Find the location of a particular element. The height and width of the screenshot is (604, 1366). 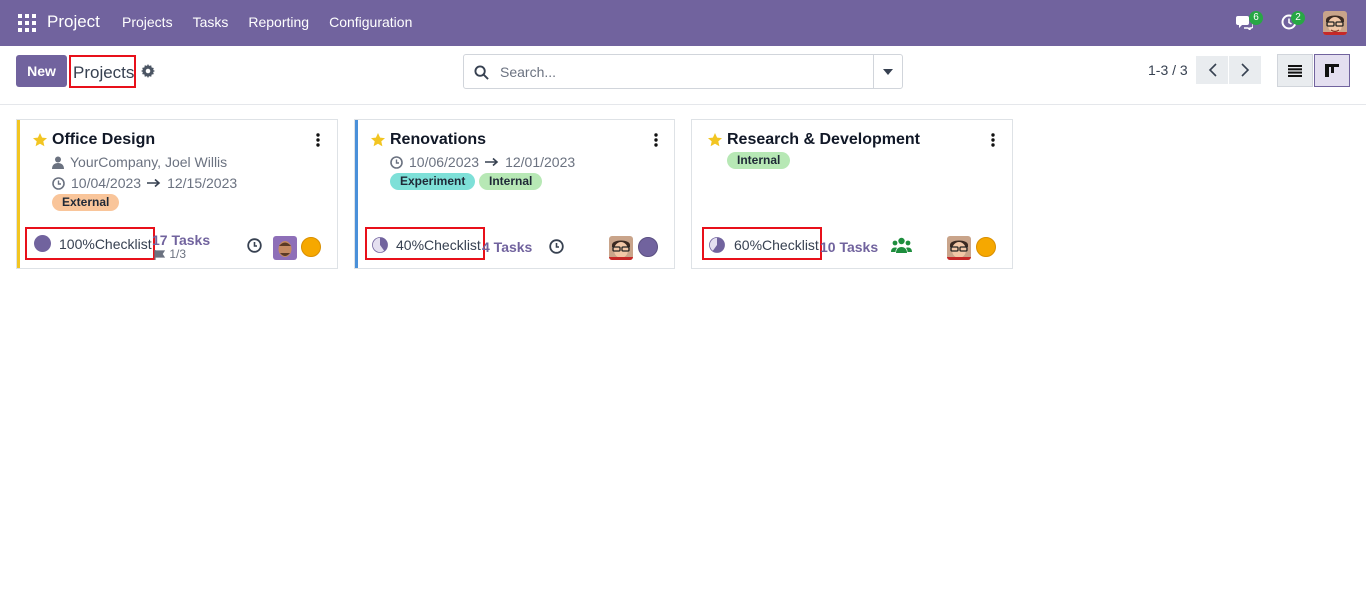

apps-grid-icon is located at coordinates (27, 23).